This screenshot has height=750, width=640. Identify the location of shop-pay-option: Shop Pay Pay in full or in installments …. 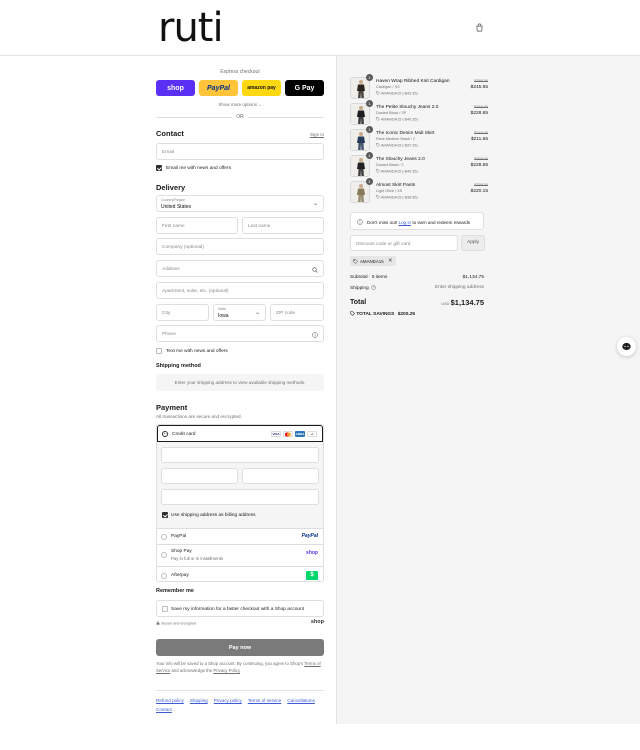
(240, 555).